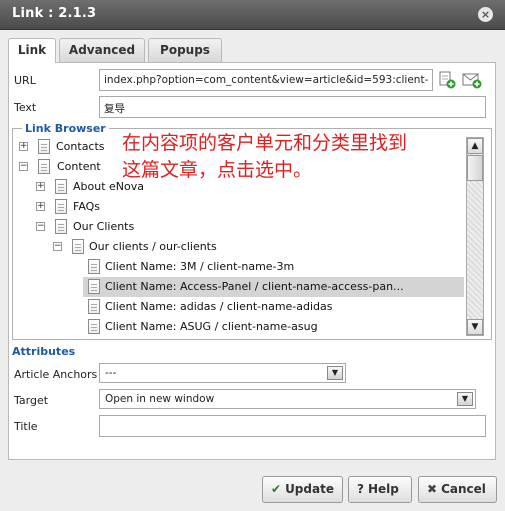  I want to click on tab-popups: Popups, so click(185, 50).